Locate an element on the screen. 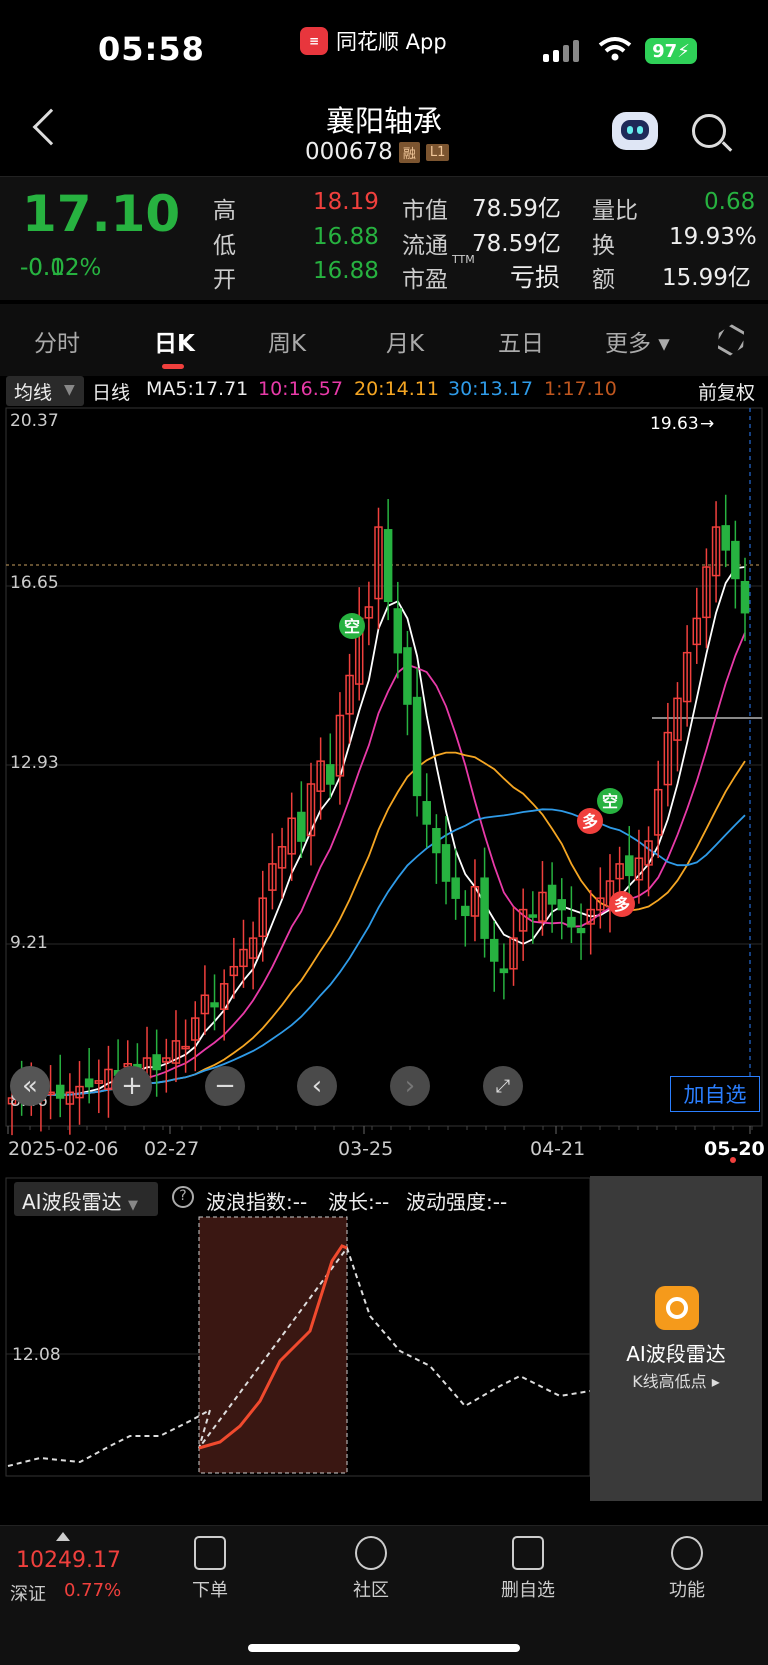  pe-value: 亏损 is located at coordinates (535, 277).